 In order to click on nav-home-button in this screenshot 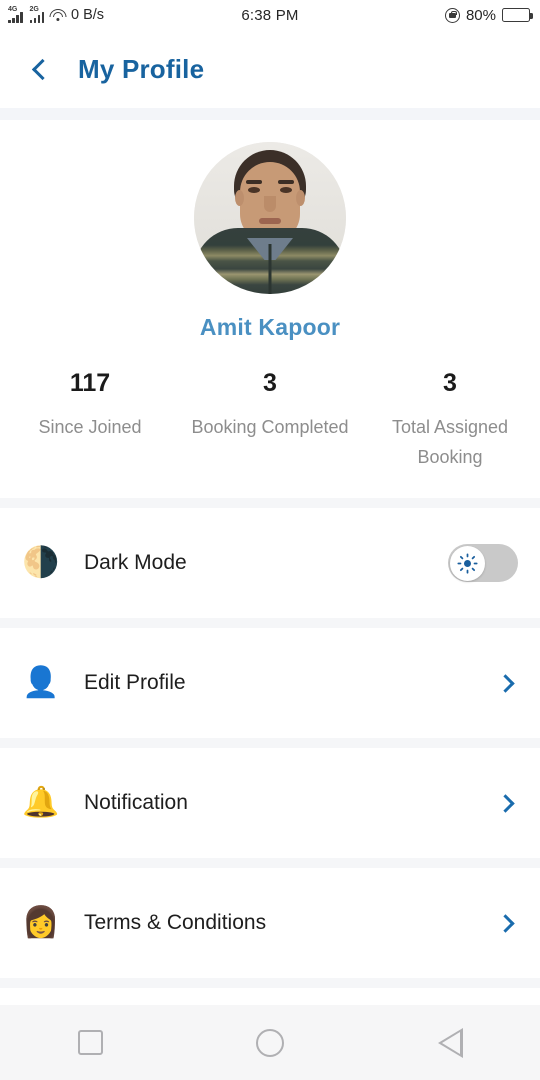, I will do `click(270, 1042)`.